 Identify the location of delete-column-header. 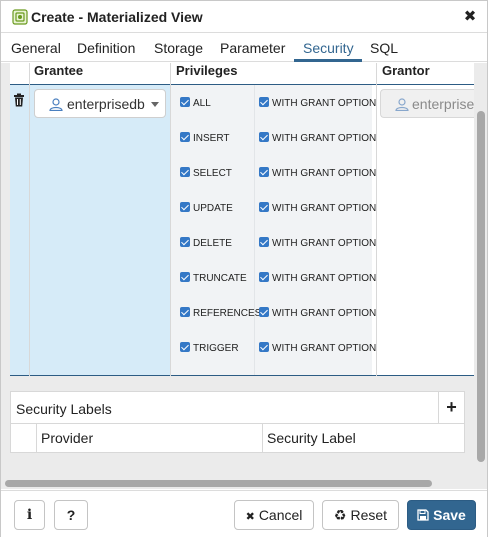
(20, 74).